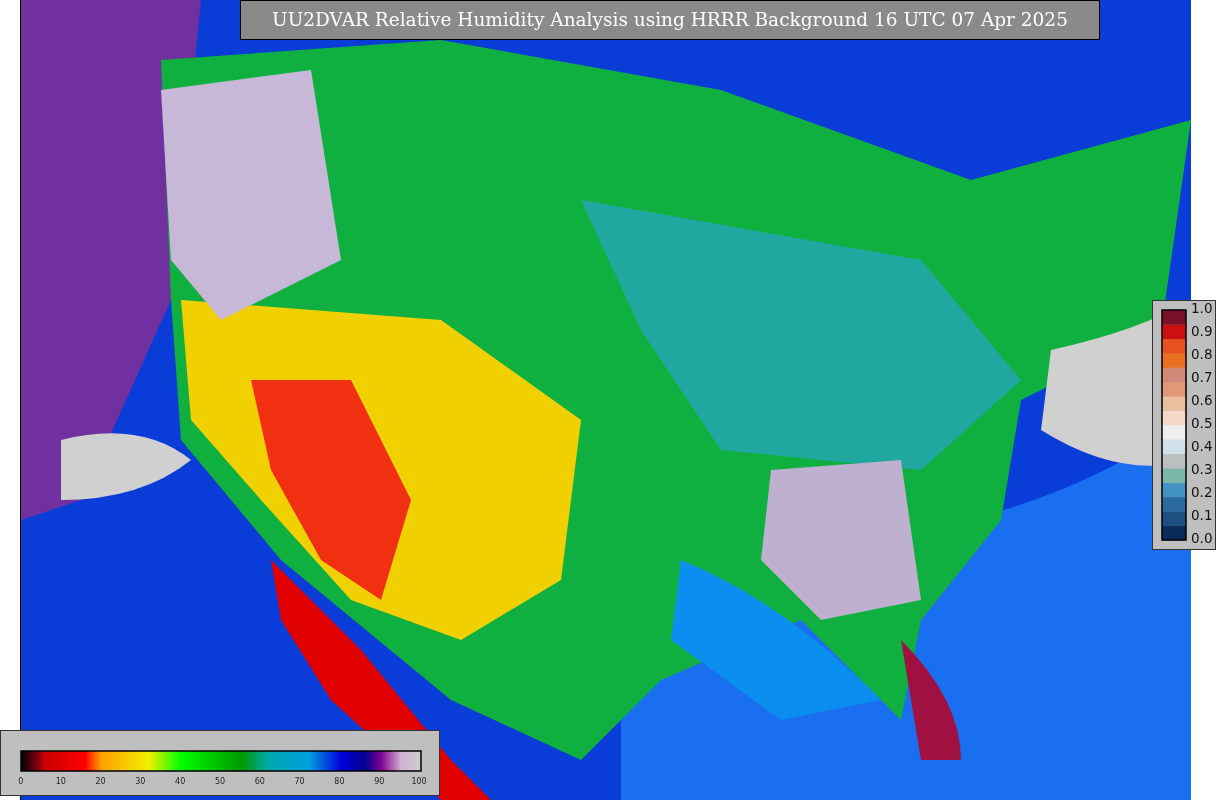 Image resolution: width=1216 pixels, height=800 pixels. I want to click on tick-label: 90, so click(379, 782).